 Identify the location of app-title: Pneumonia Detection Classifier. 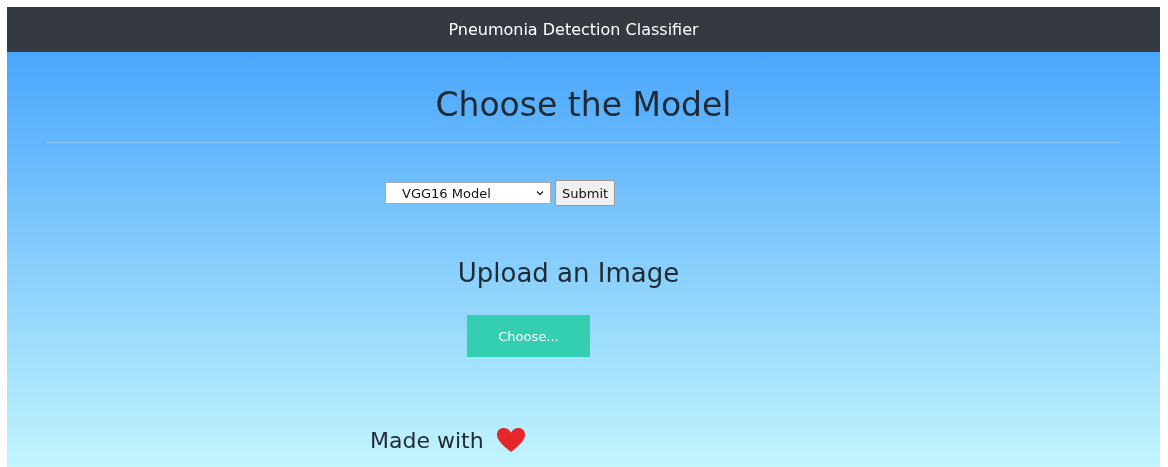
(573, 29).